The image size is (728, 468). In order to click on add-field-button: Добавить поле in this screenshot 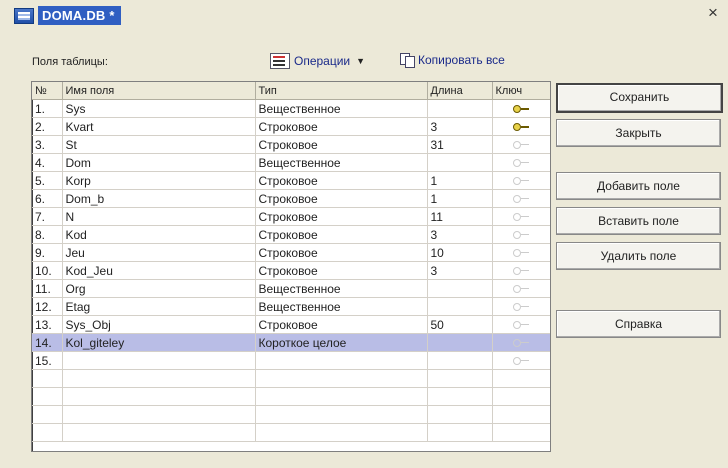, I will do `click(638, 186)`.